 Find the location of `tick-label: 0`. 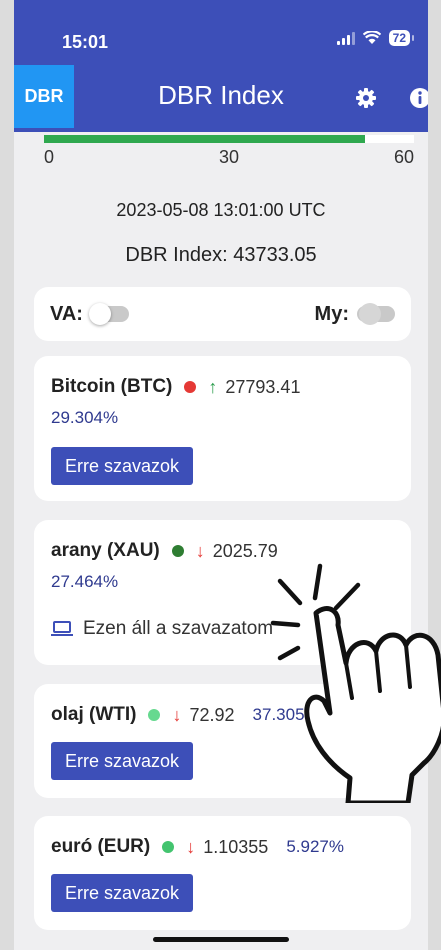

tick-label: 0 is located at coordinates (49, 157).